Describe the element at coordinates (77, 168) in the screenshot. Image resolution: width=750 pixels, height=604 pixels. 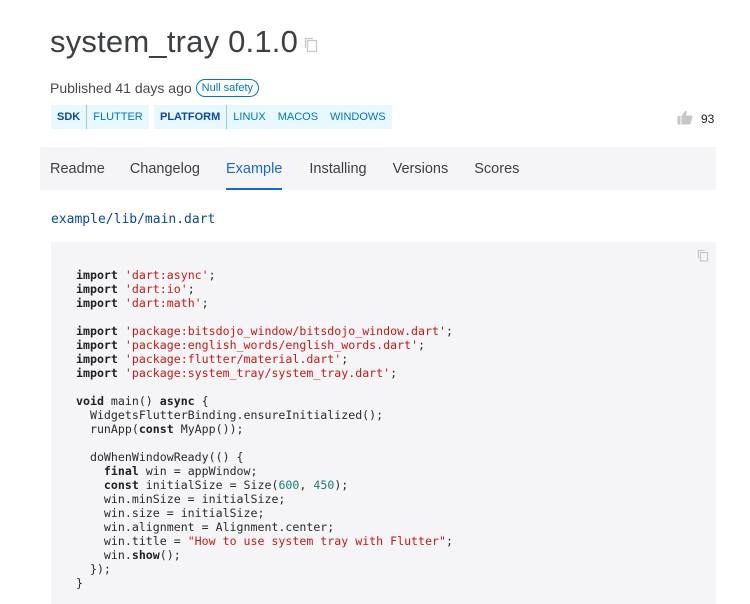
I see `tab-readme: Readme` at that location.